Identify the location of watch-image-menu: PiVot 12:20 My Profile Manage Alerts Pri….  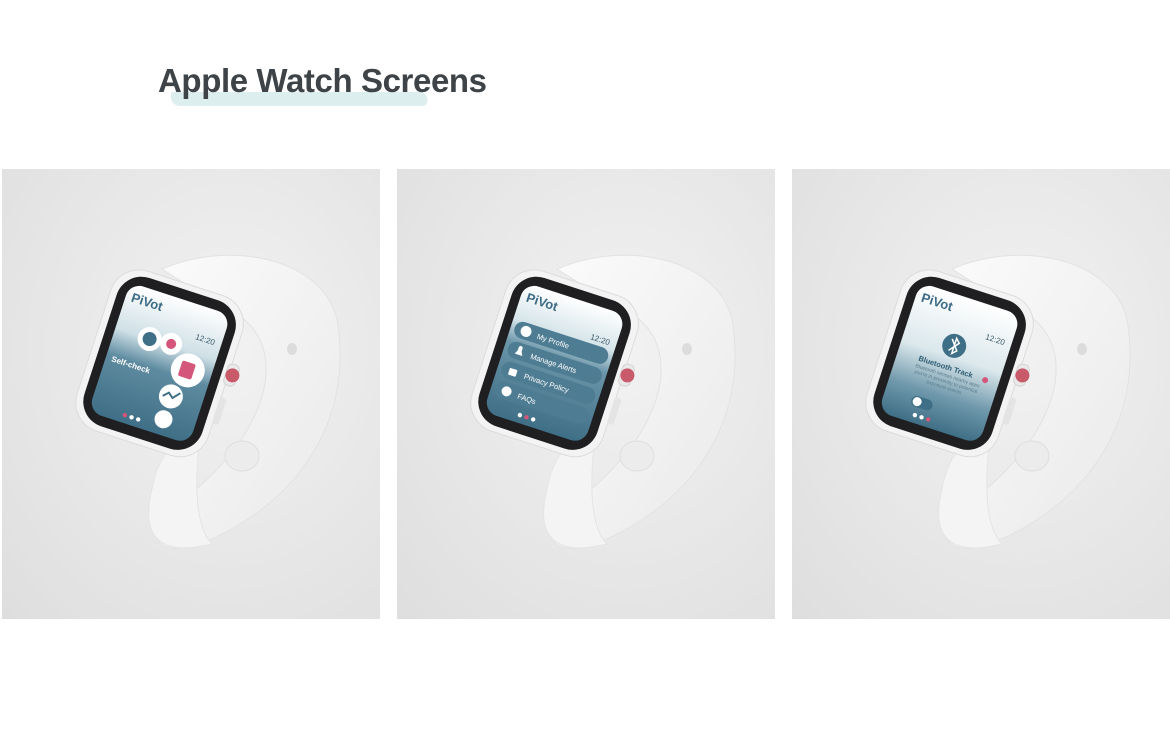
(603, 401).